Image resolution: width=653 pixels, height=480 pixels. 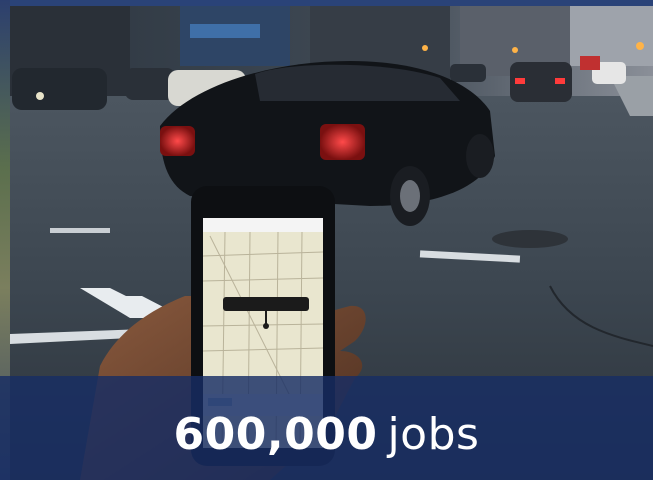 What do you see at coordinates (59, 89) in the screenshot?
I see `parked-car-suv` at bounding box center [59, 89].